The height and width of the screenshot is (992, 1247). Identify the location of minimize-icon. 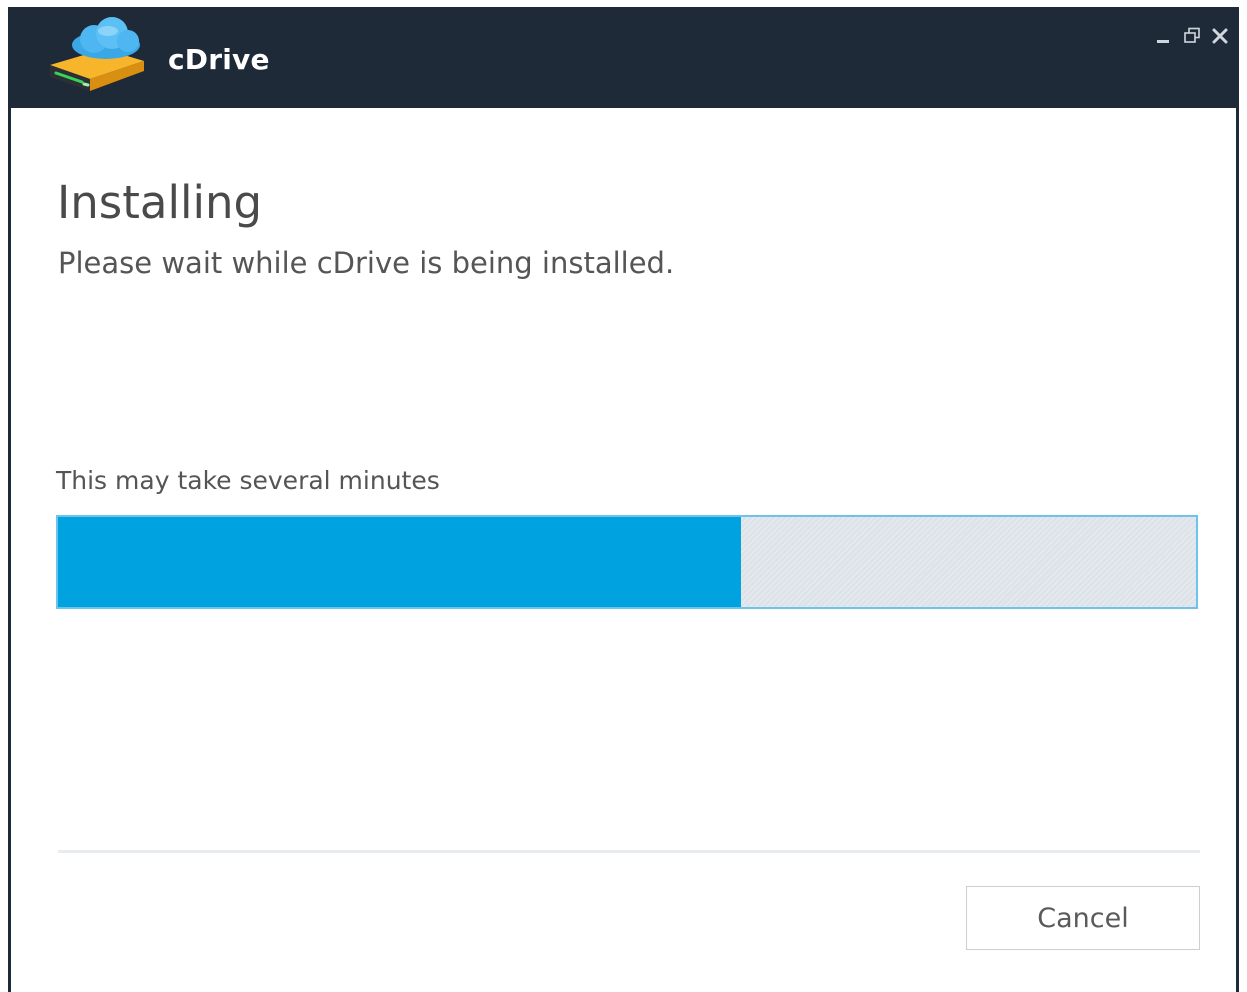
(1164, 36).